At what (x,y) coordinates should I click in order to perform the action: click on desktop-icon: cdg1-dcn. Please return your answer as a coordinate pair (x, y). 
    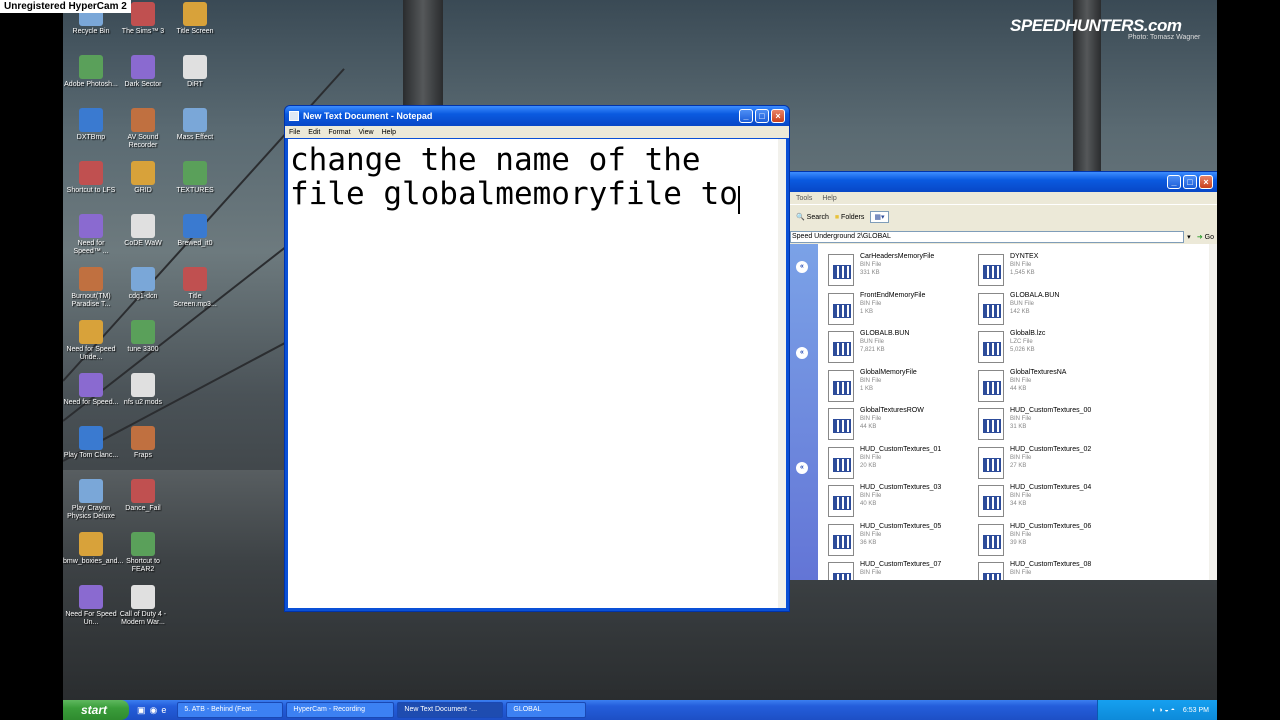
    Looking at the image, I should click on (143, 284).